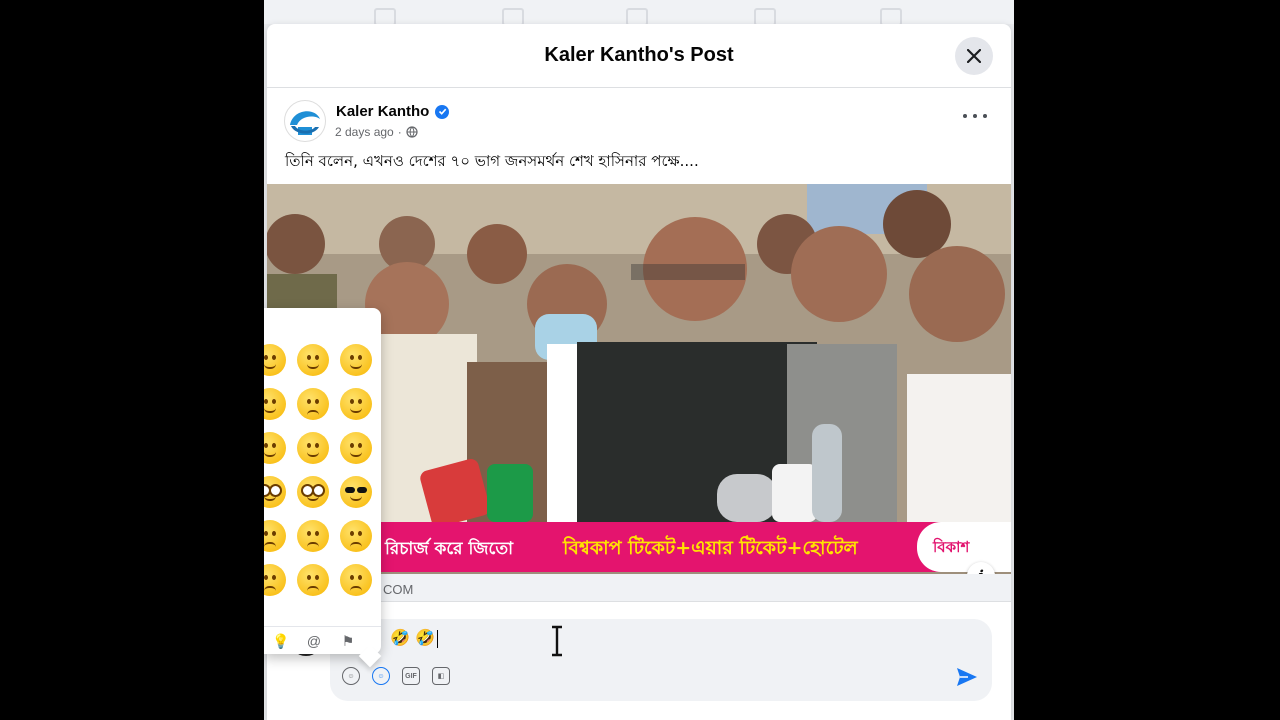  Describe the element at coordinates (312, 448) in the screenshot. I see `emoji-smirk` at that location.